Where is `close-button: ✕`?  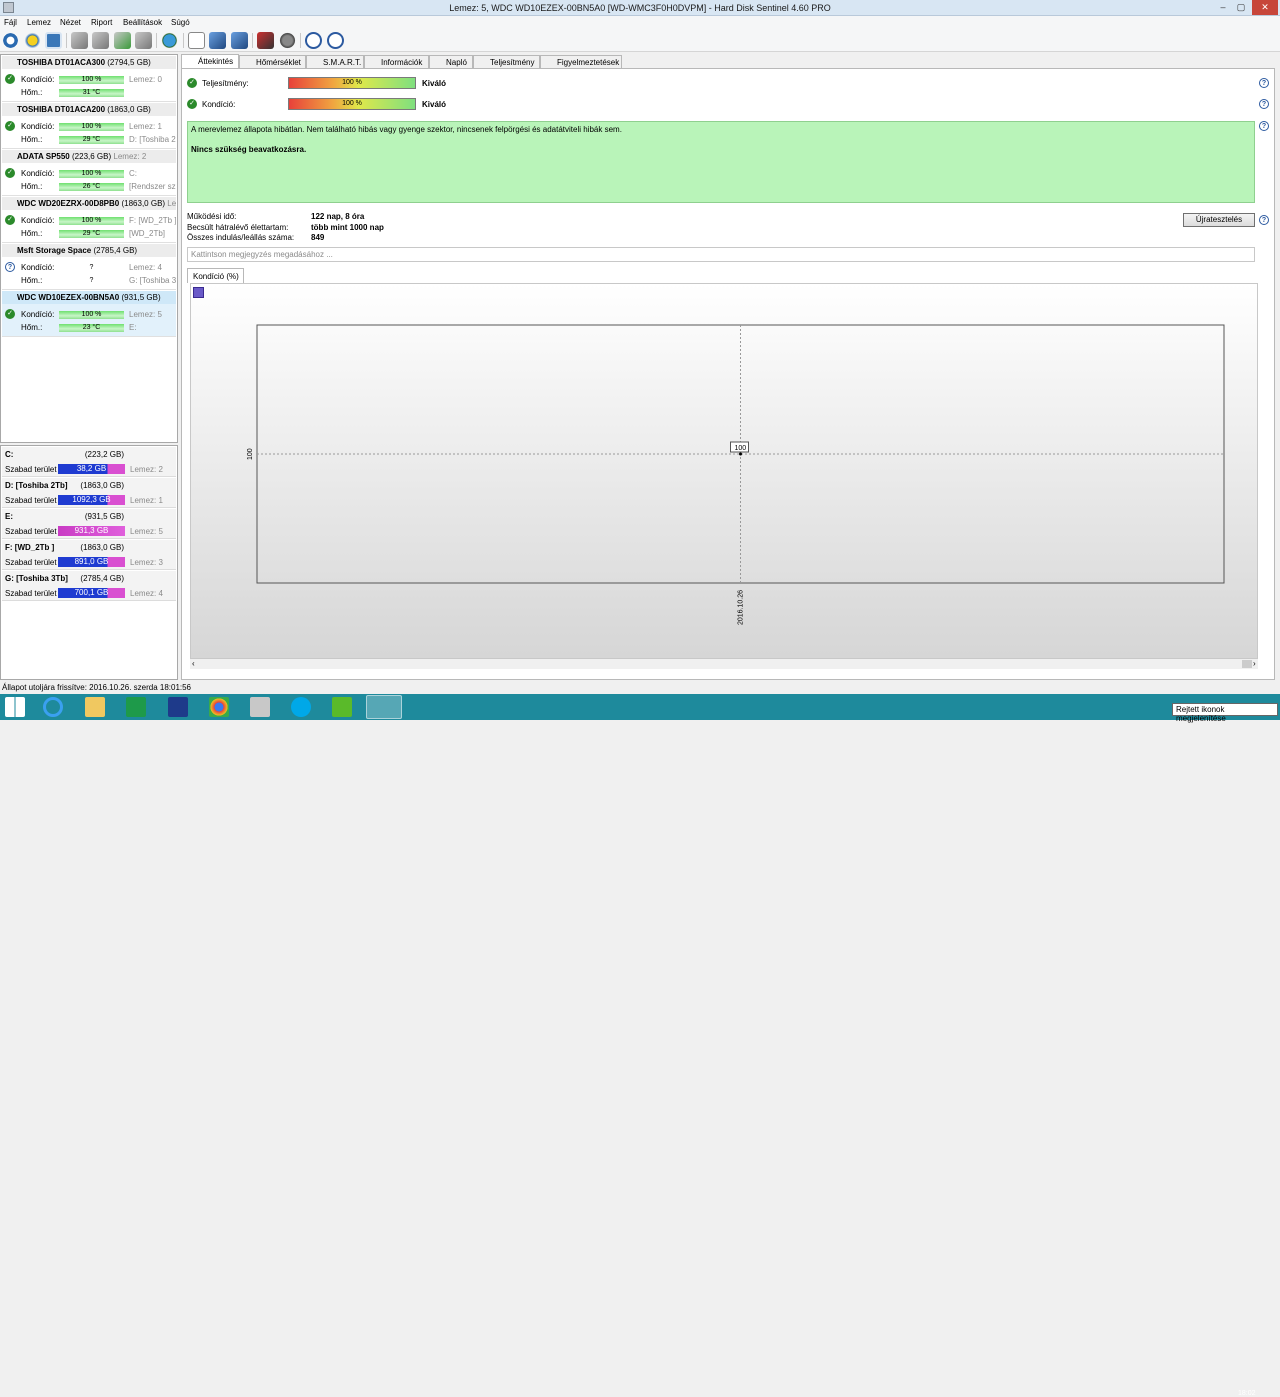
close-button: ✕ is located at coordinates (1265, 7).